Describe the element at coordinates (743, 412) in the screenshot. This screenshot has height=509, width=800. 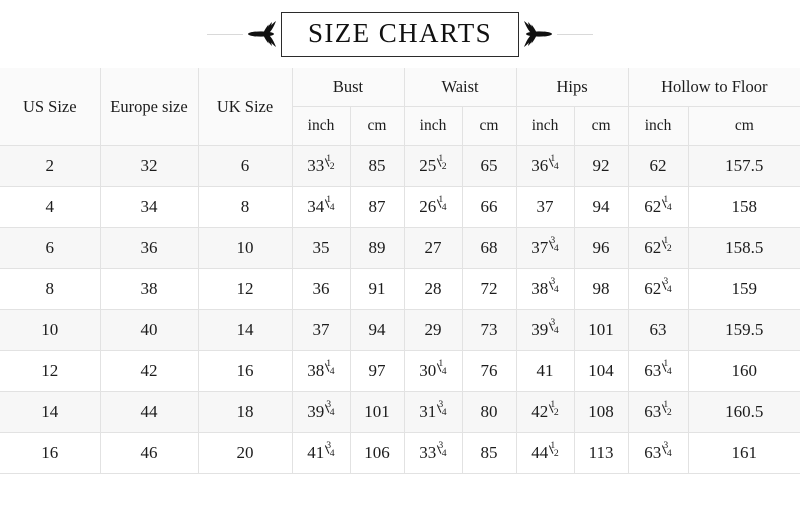
I see `cell-hollow-cm: 160.5` at that location.